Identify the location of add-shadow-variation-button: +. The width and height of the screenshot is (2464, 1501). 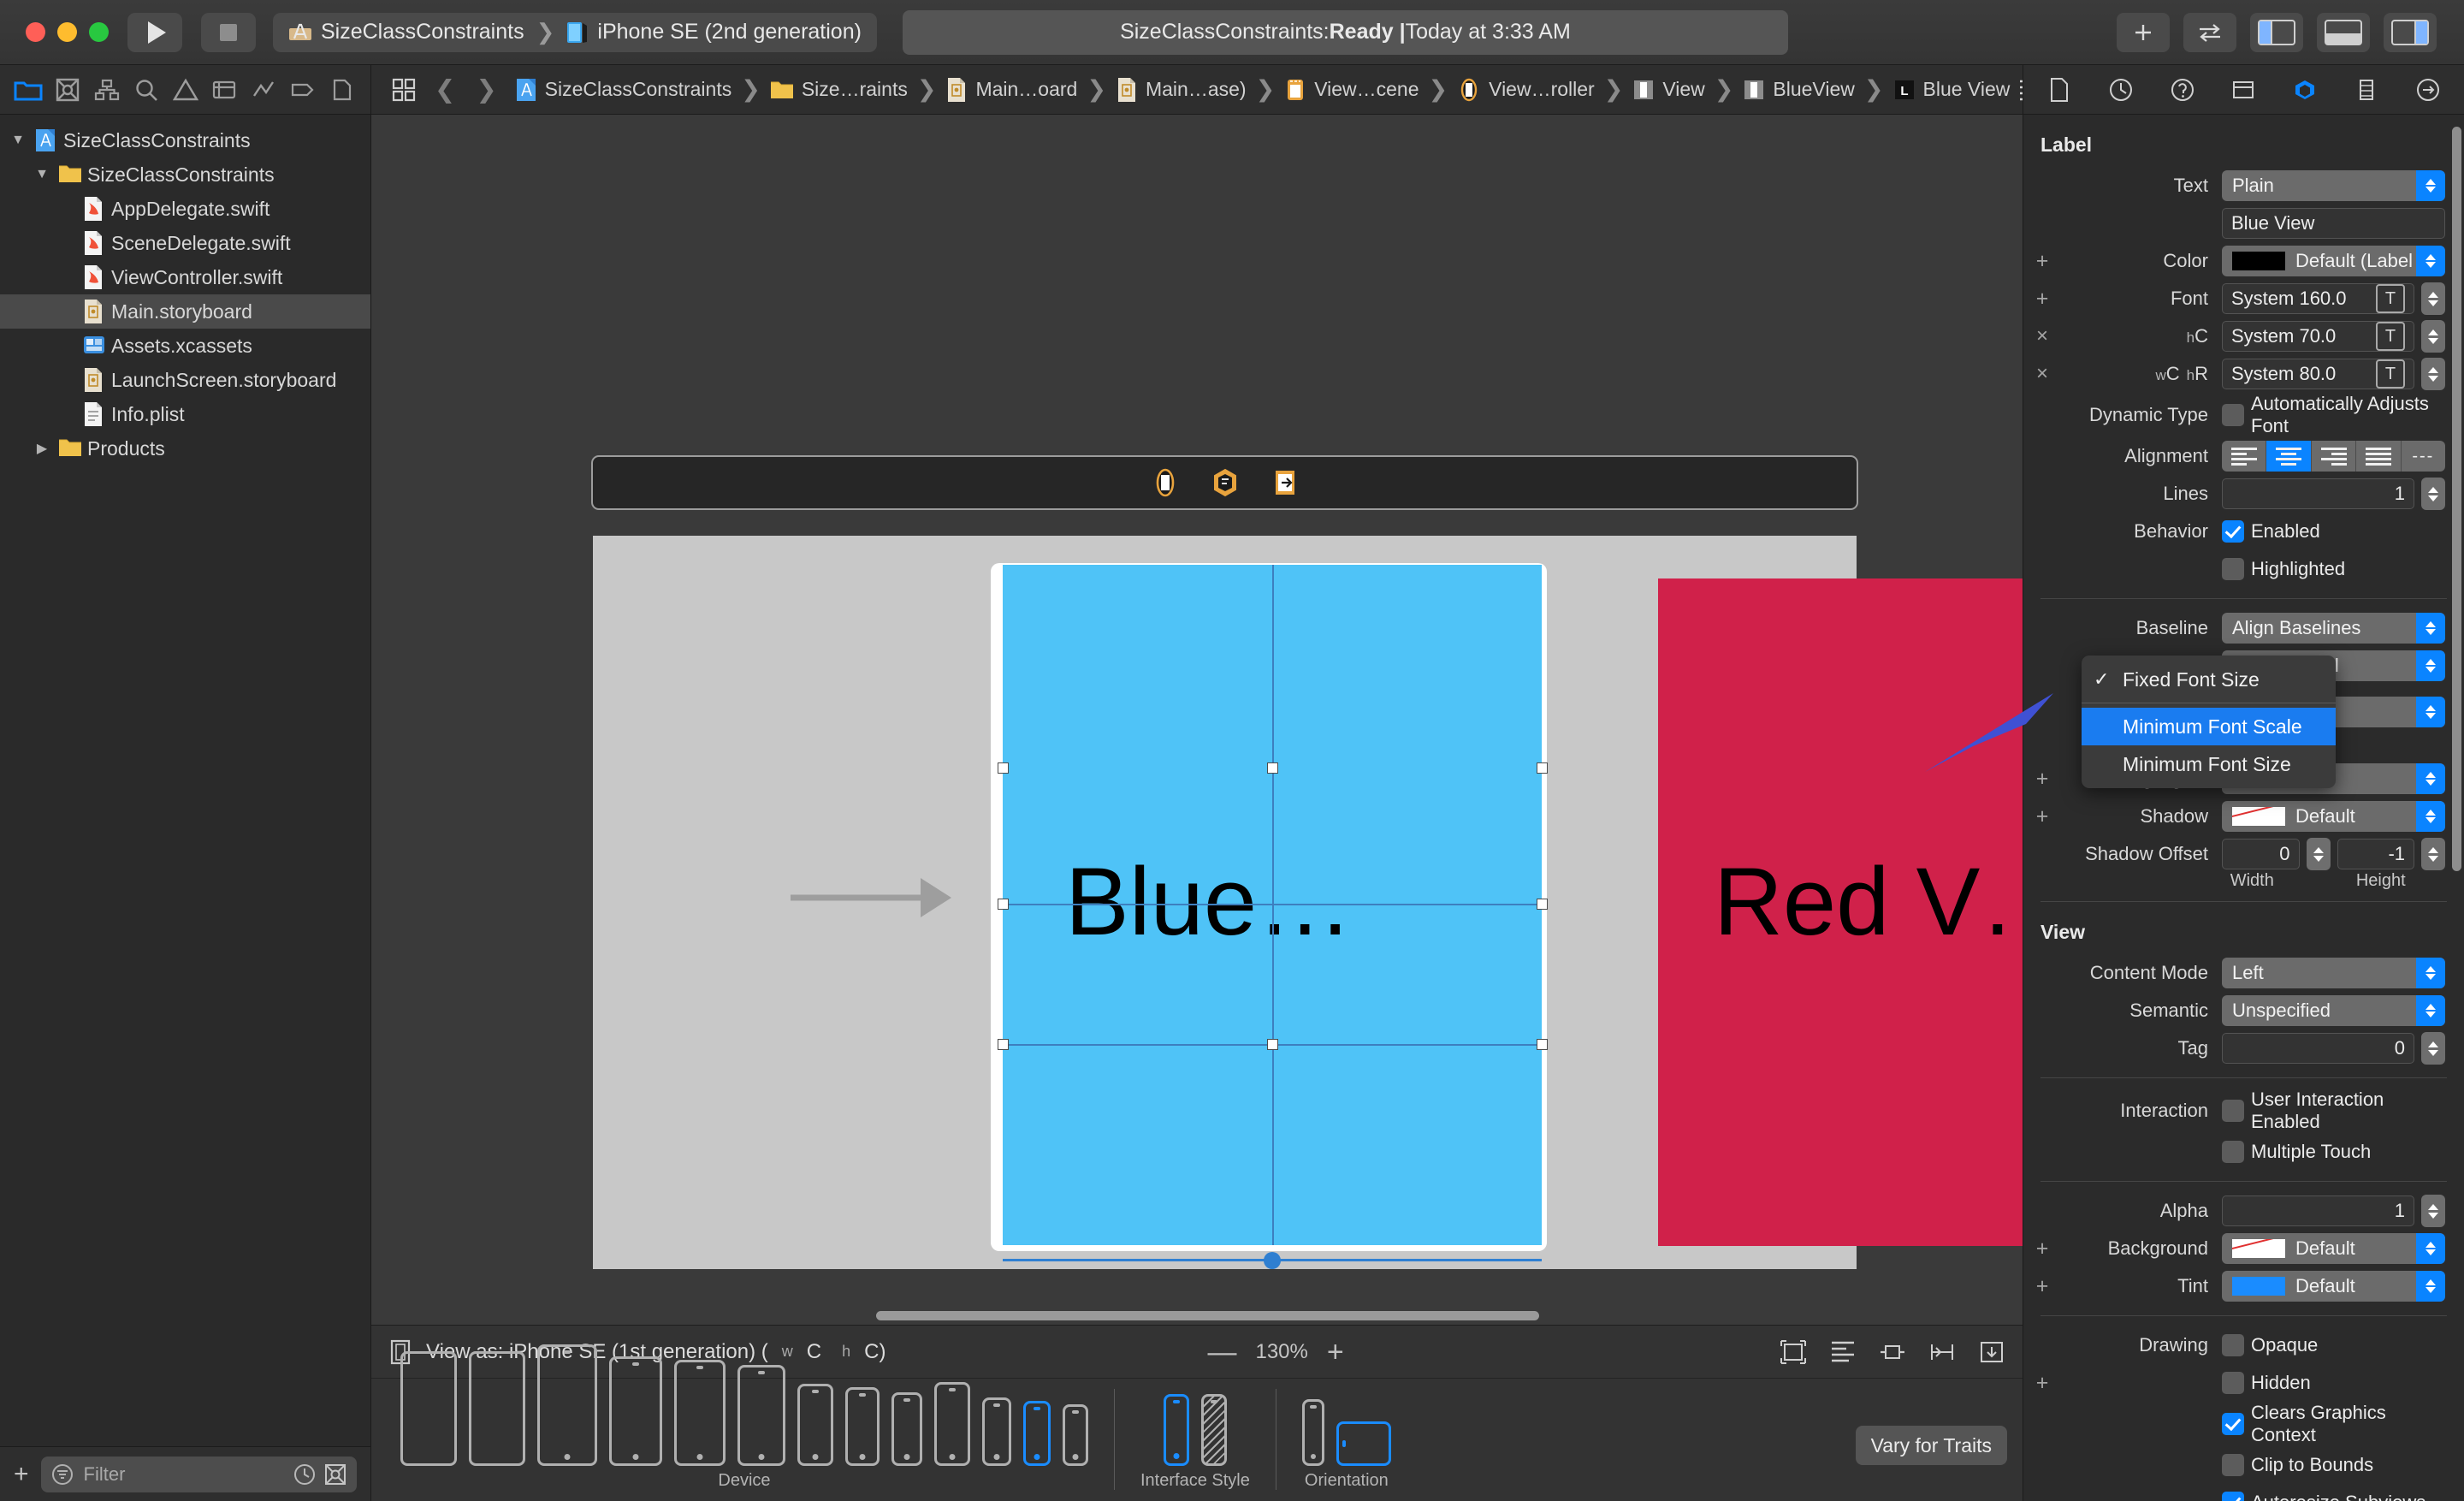
(2042, 816).